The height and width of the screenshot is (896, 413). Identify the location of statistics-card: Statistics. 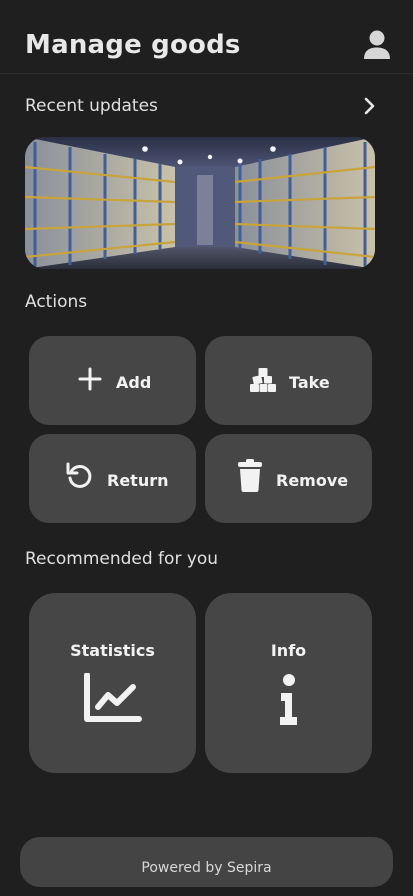
(112, 683).